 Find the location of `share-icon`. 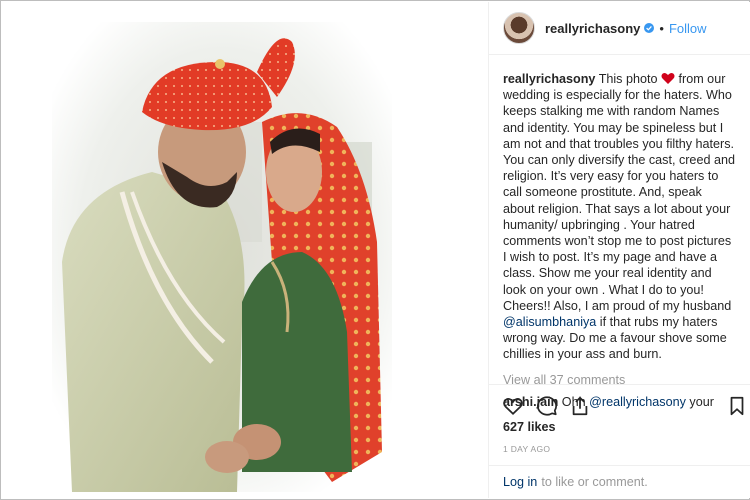

share-icon is located at coordinates (580, 406).